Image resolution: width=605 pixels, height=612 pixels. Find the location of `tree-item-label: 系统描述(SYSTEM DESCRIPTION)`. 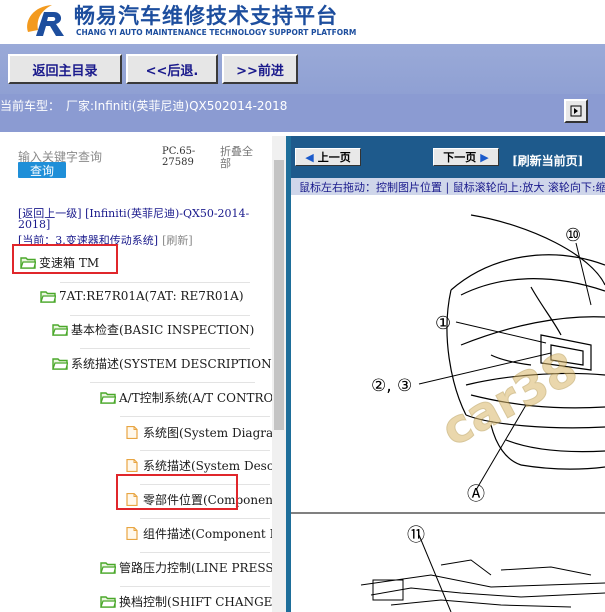

tree-item-label: 系统描述(SYSTEM DESCRIPTION) is located at coordinates (174, 363).